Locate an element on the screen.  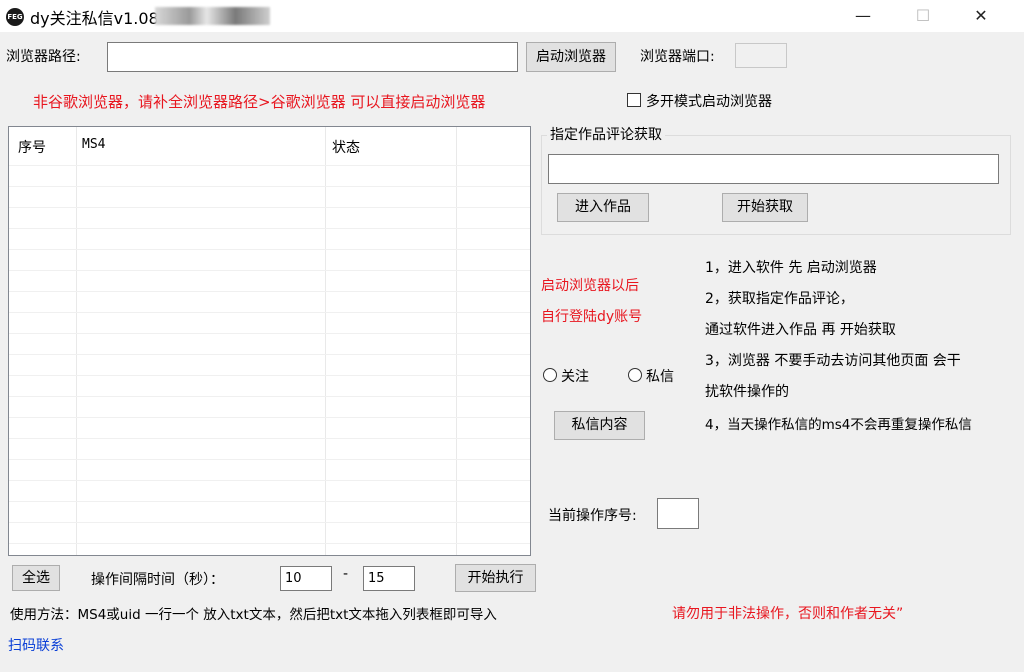
instruction-line: 通过软件进入作品 再 开始获取 is located at coordinates (800, 330).